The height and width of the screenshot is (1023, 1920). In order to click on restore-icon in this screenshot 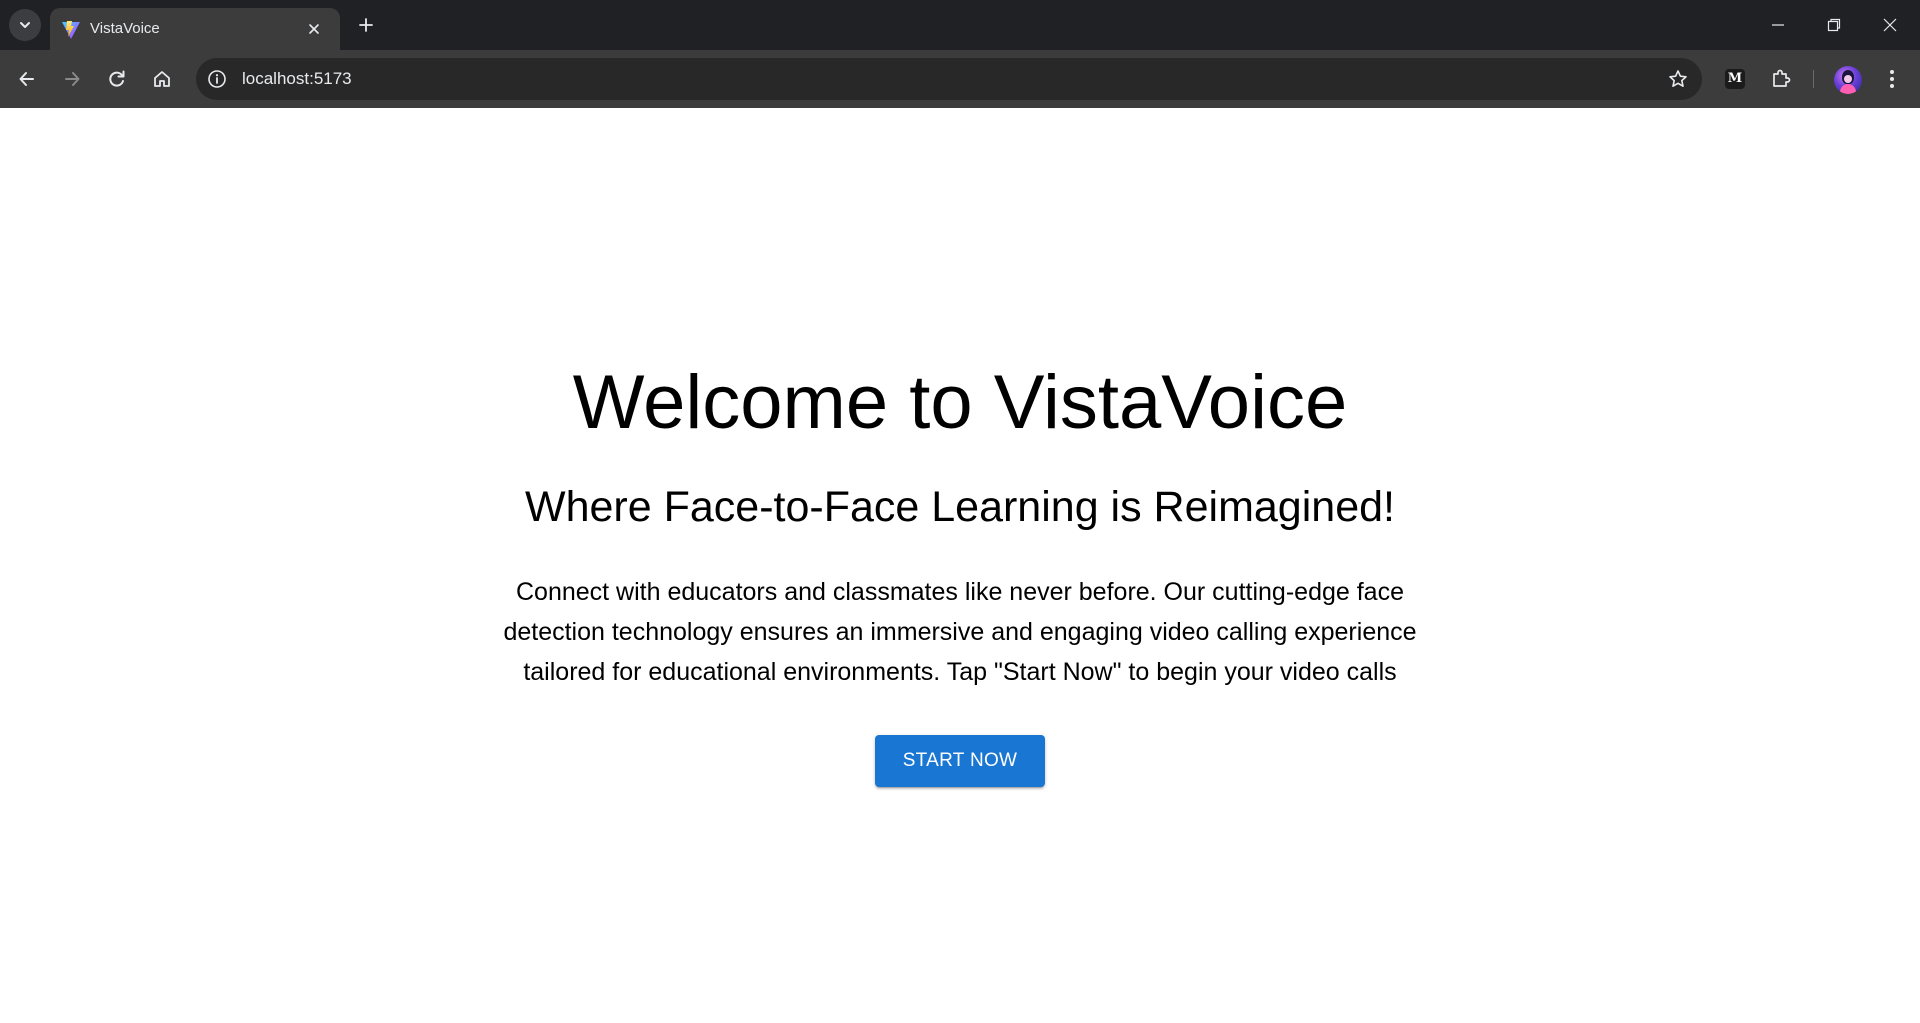, I will do `click(1834, 25)`.